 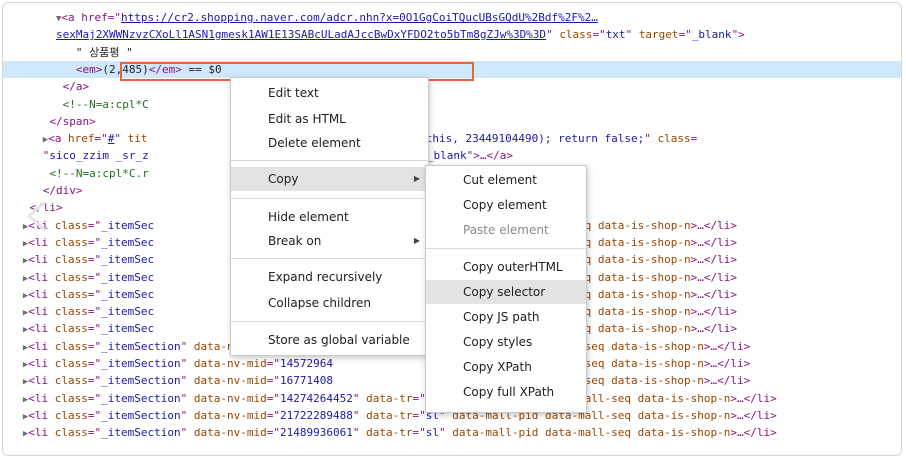 I want to click on code-token: _itemSection, so click(x=141, y=415).